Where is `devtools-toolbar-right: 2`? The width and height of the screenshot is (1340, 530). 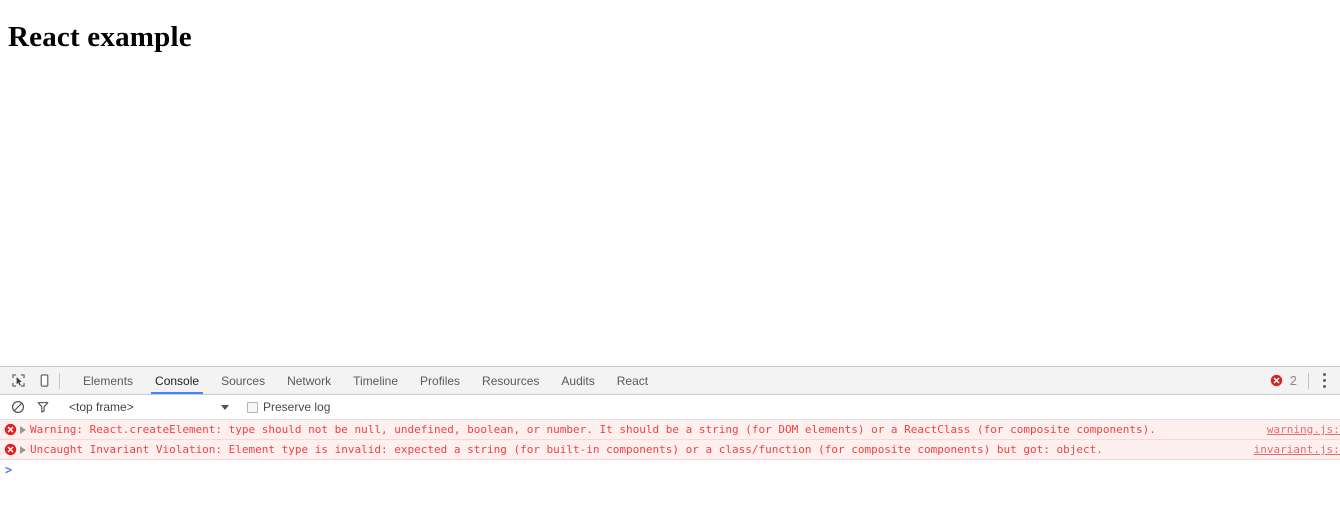
devtools-toolbar-right: 2 is located at coordinates (1301, 380).